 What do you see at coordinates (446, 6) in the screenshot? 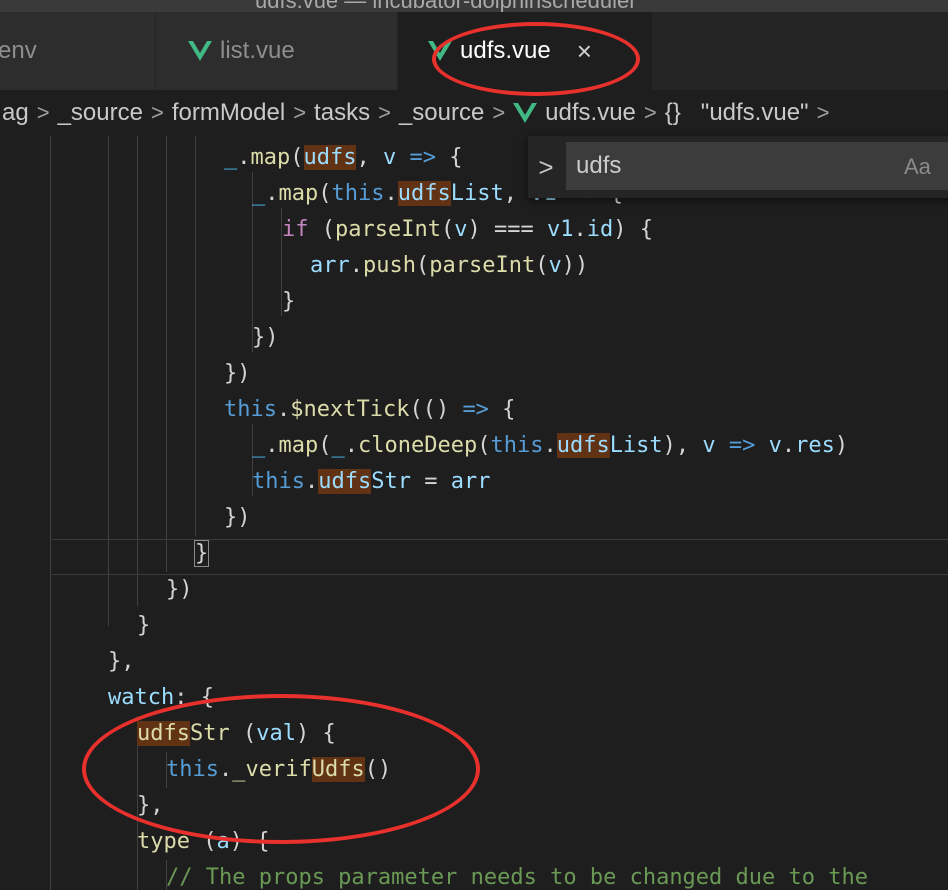
I see `window-title: udfs.vue — incubator-dolphinscheduler` at bounding box center [446, 6].